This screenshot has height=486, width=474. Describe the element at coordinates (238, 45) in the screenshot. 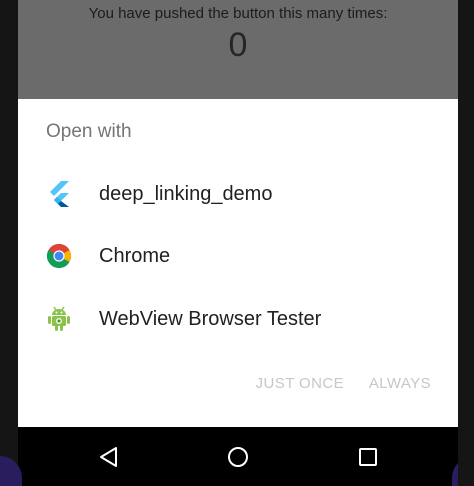

I see `counter-value: 0` at that location.